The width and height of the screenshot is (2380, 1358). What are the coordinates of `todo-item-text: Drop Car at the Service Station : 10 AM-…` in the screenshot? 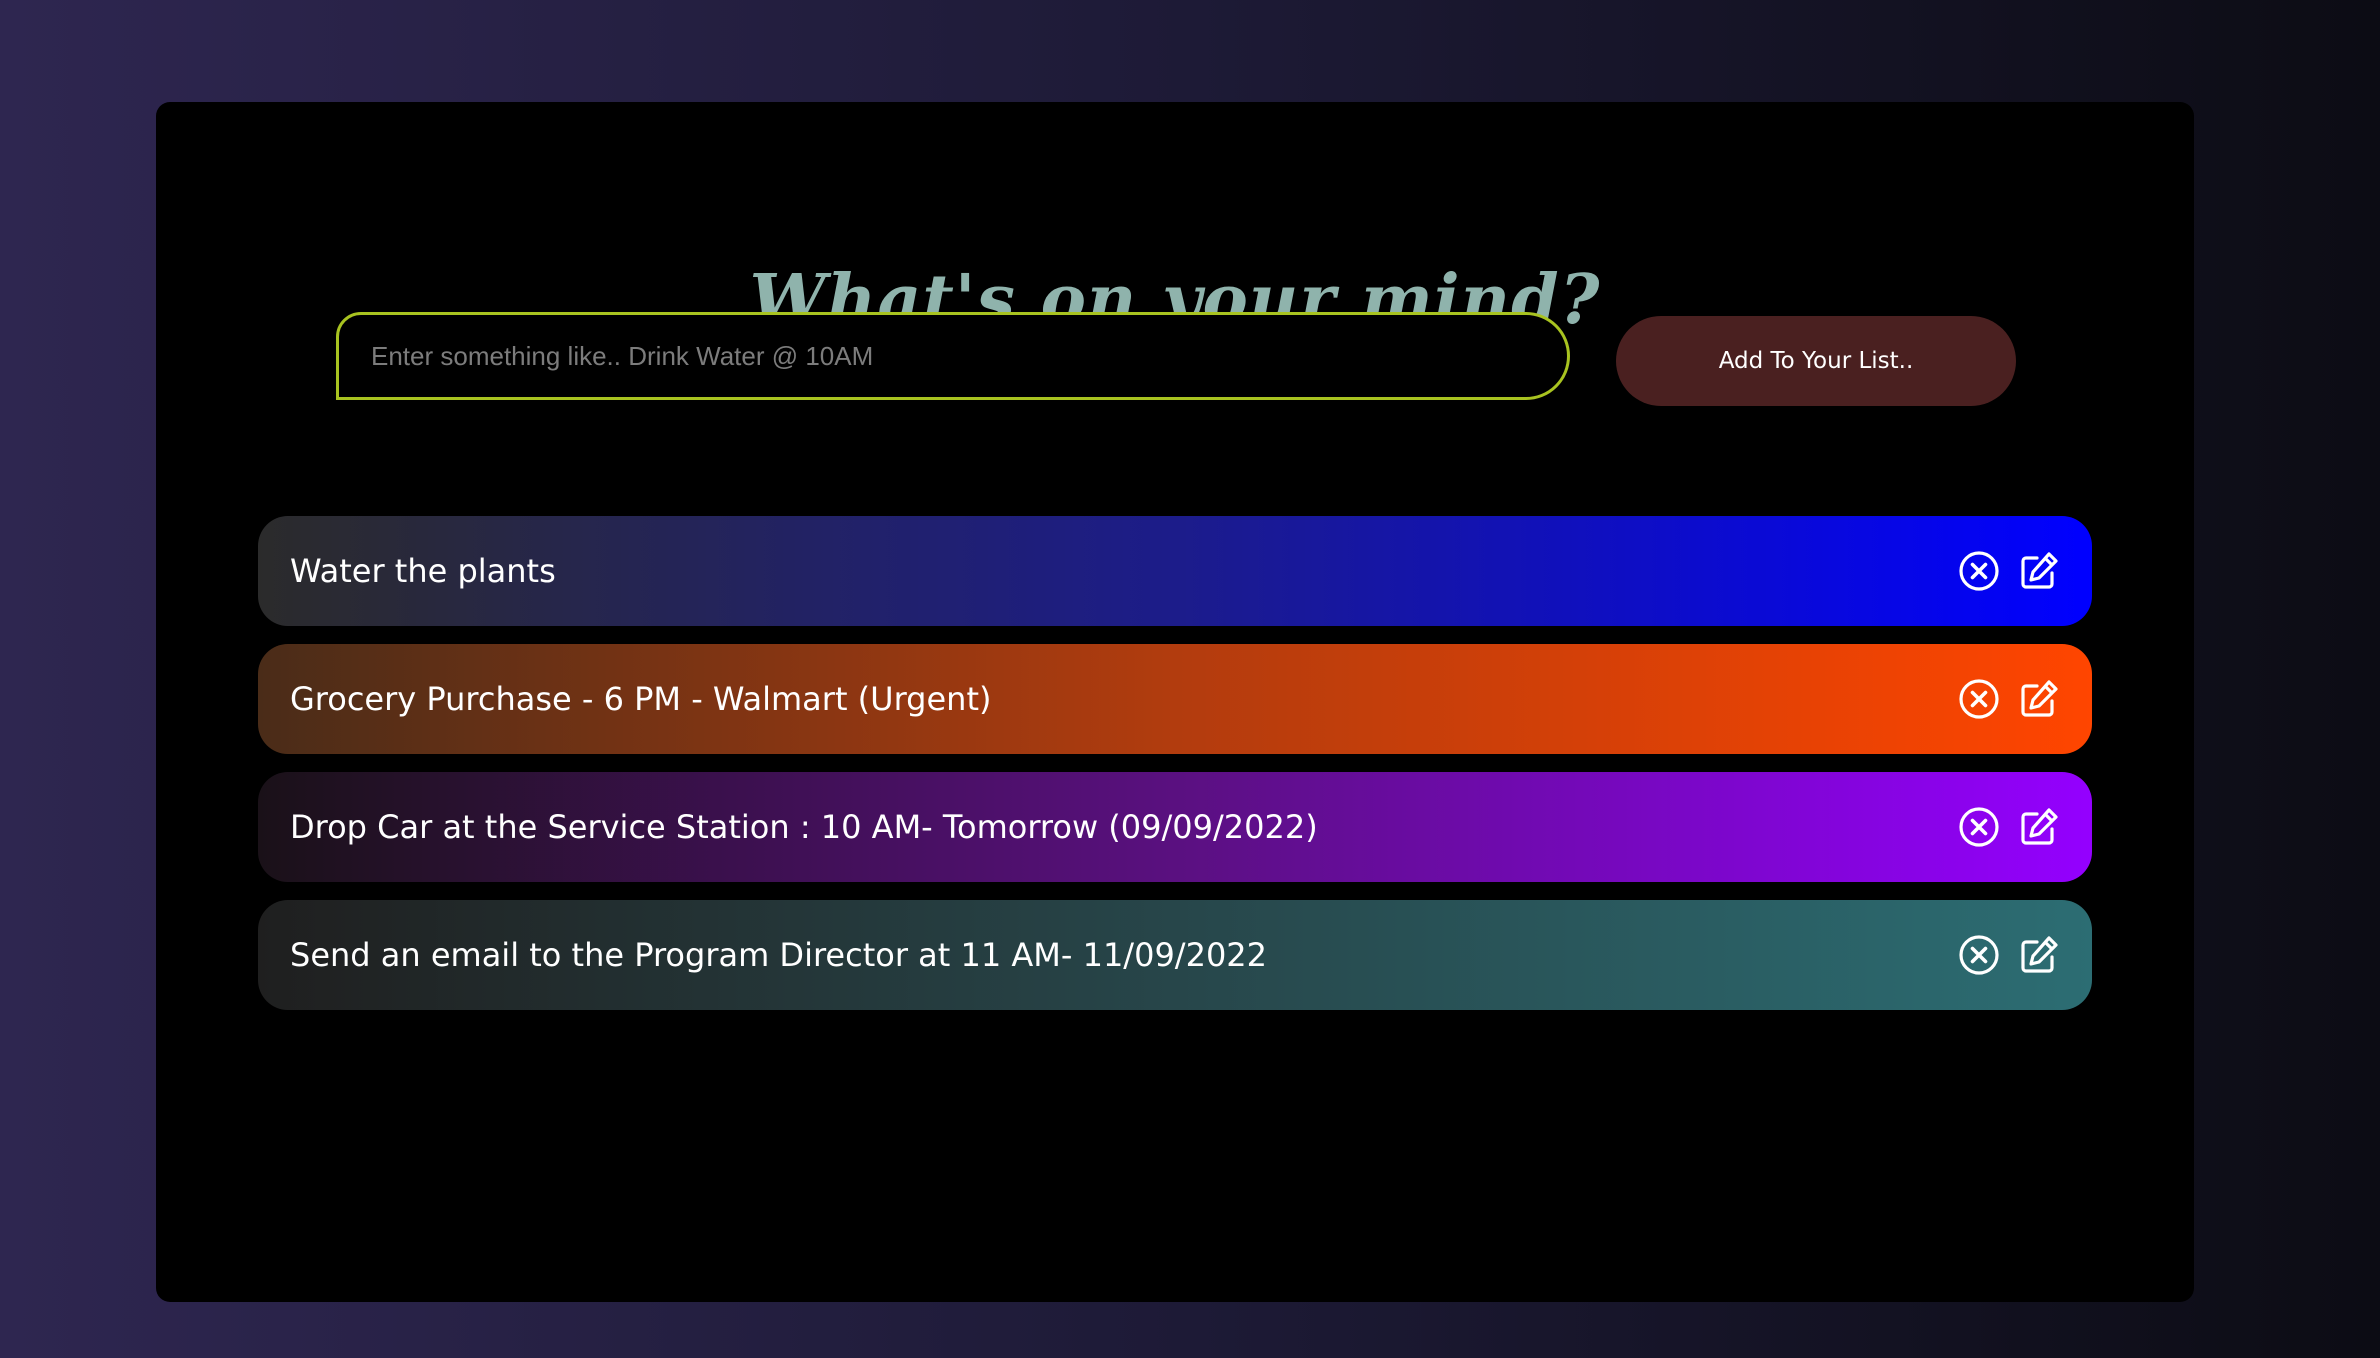 It's located at (804, 827).